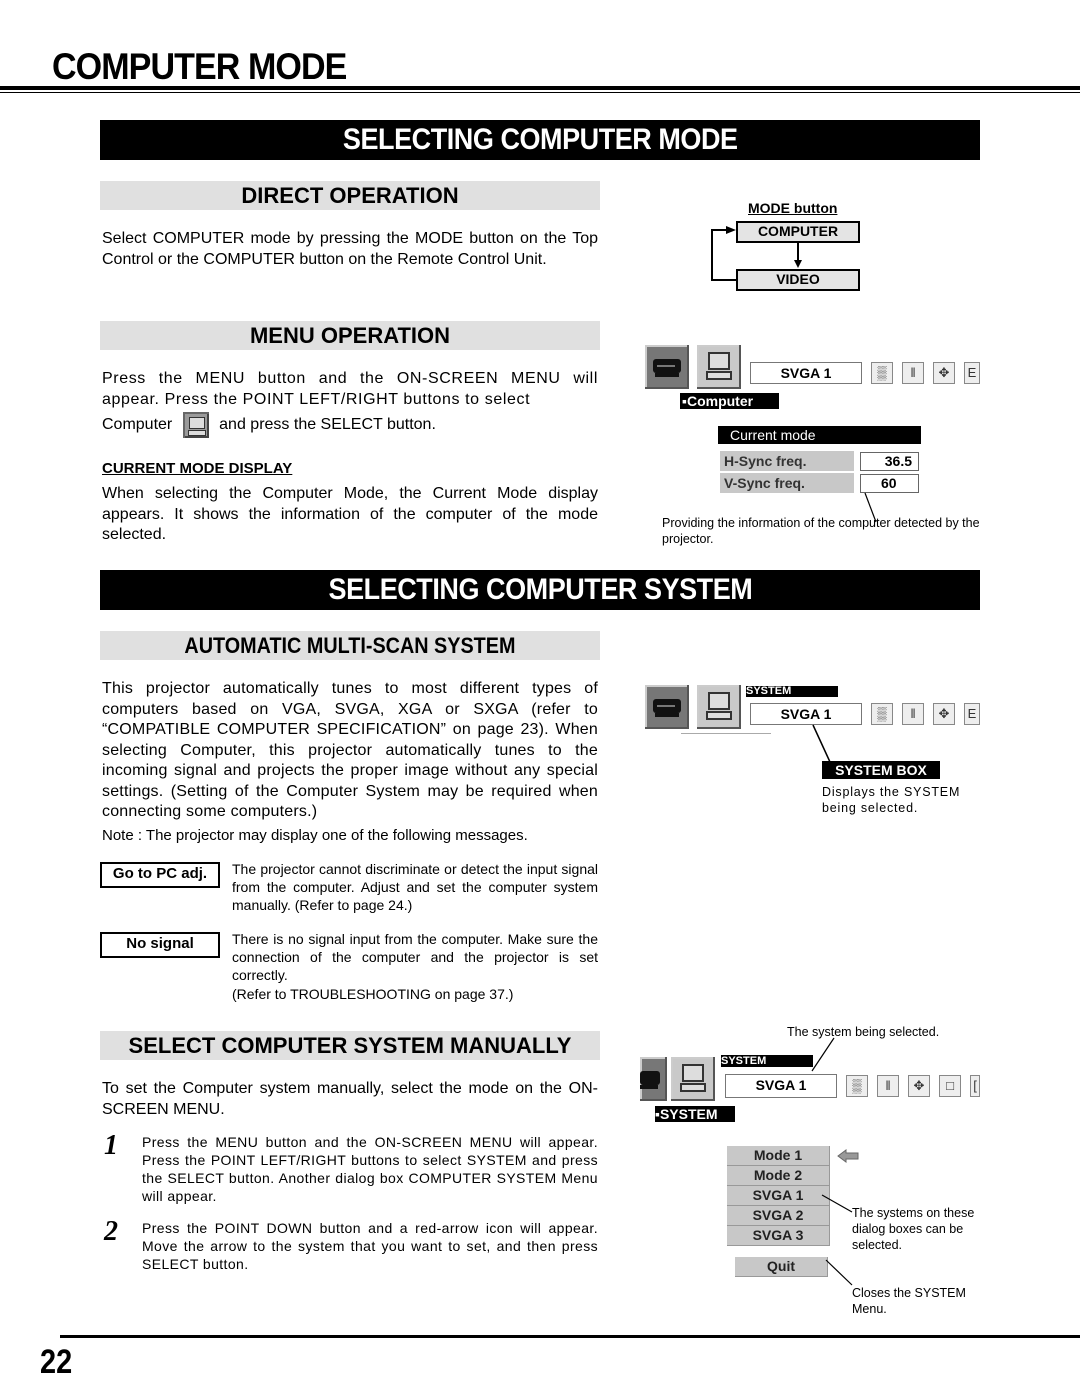 Image resolution: width=1080 pixels, height=1397 pixels. Describe the element at coordinates (848, 1156) in the screenshot. I see `red-arrow-icon` at that location.